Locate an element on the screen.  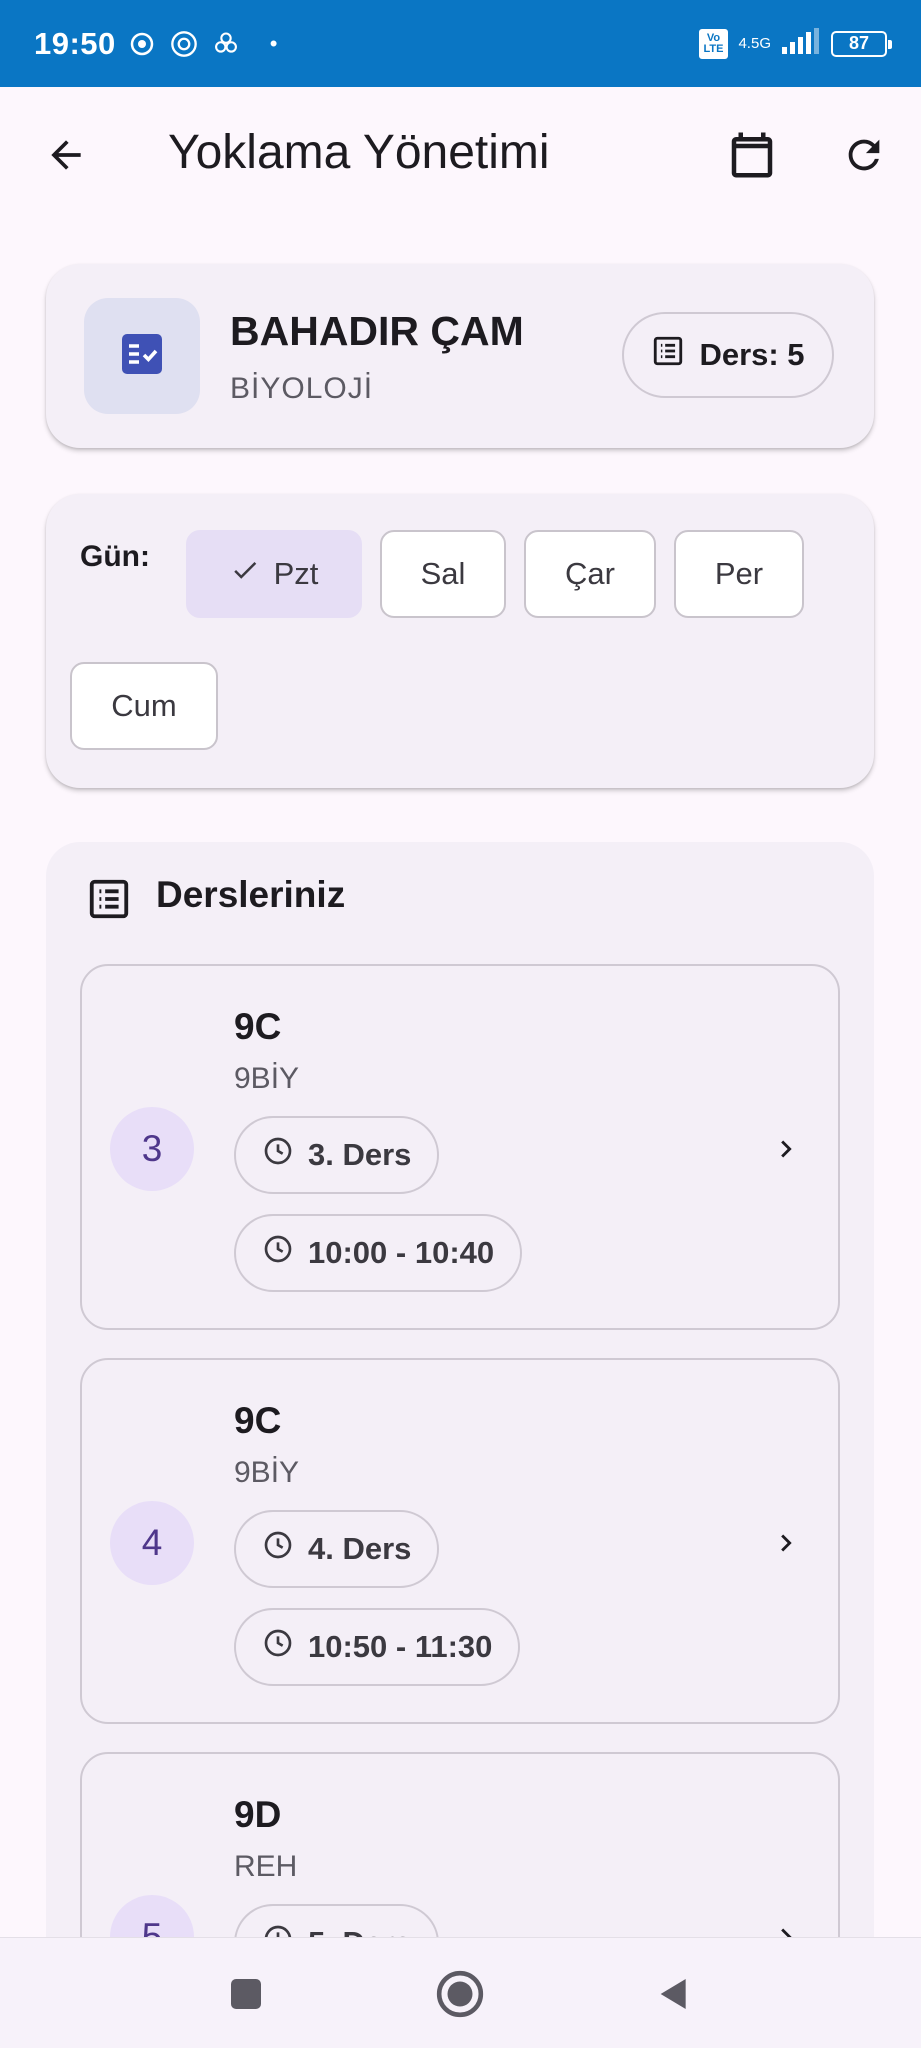
home-circle-icon is located at coordinates (460, 1994).